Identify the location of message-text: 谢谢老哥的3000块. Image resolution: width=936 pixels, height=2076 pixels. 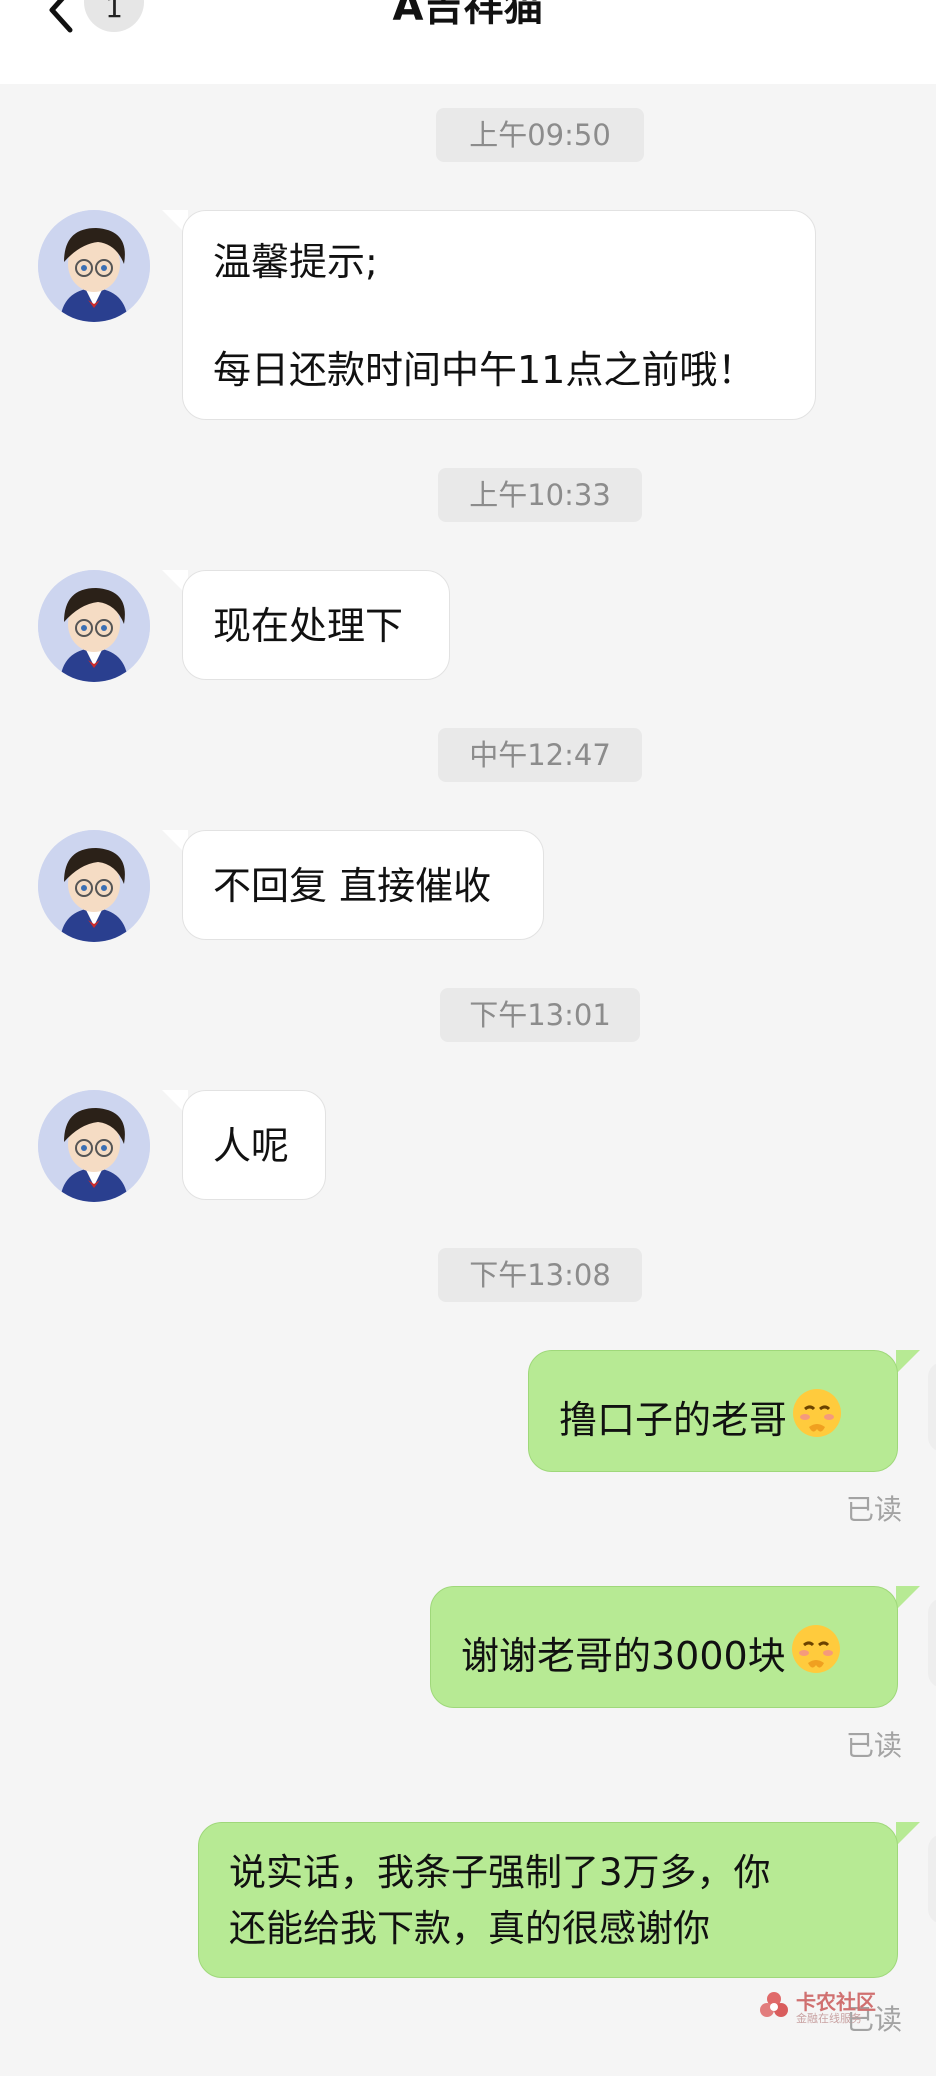
(623, 1656).